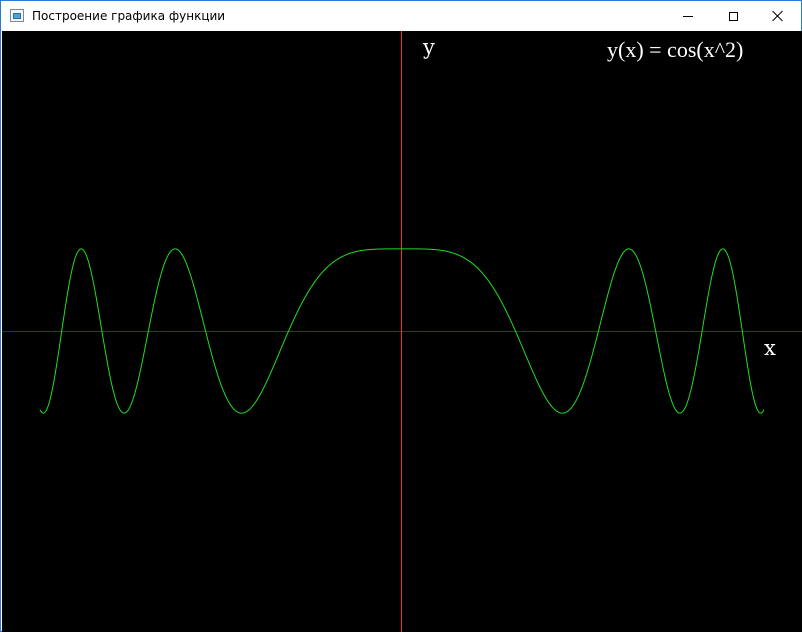 This screenshot has width=802, height=632. I want to click on minimize-icon, so click(688, 16).